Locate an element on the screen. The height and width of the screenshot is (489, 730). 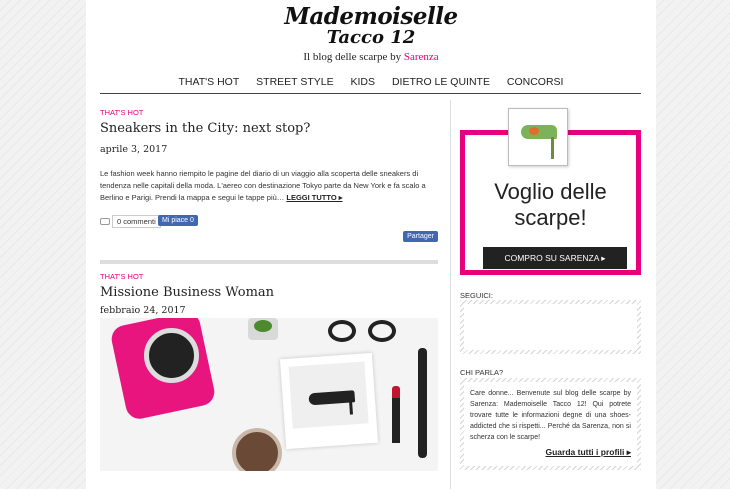
polaroid-image is located at coordinates (329, 401).